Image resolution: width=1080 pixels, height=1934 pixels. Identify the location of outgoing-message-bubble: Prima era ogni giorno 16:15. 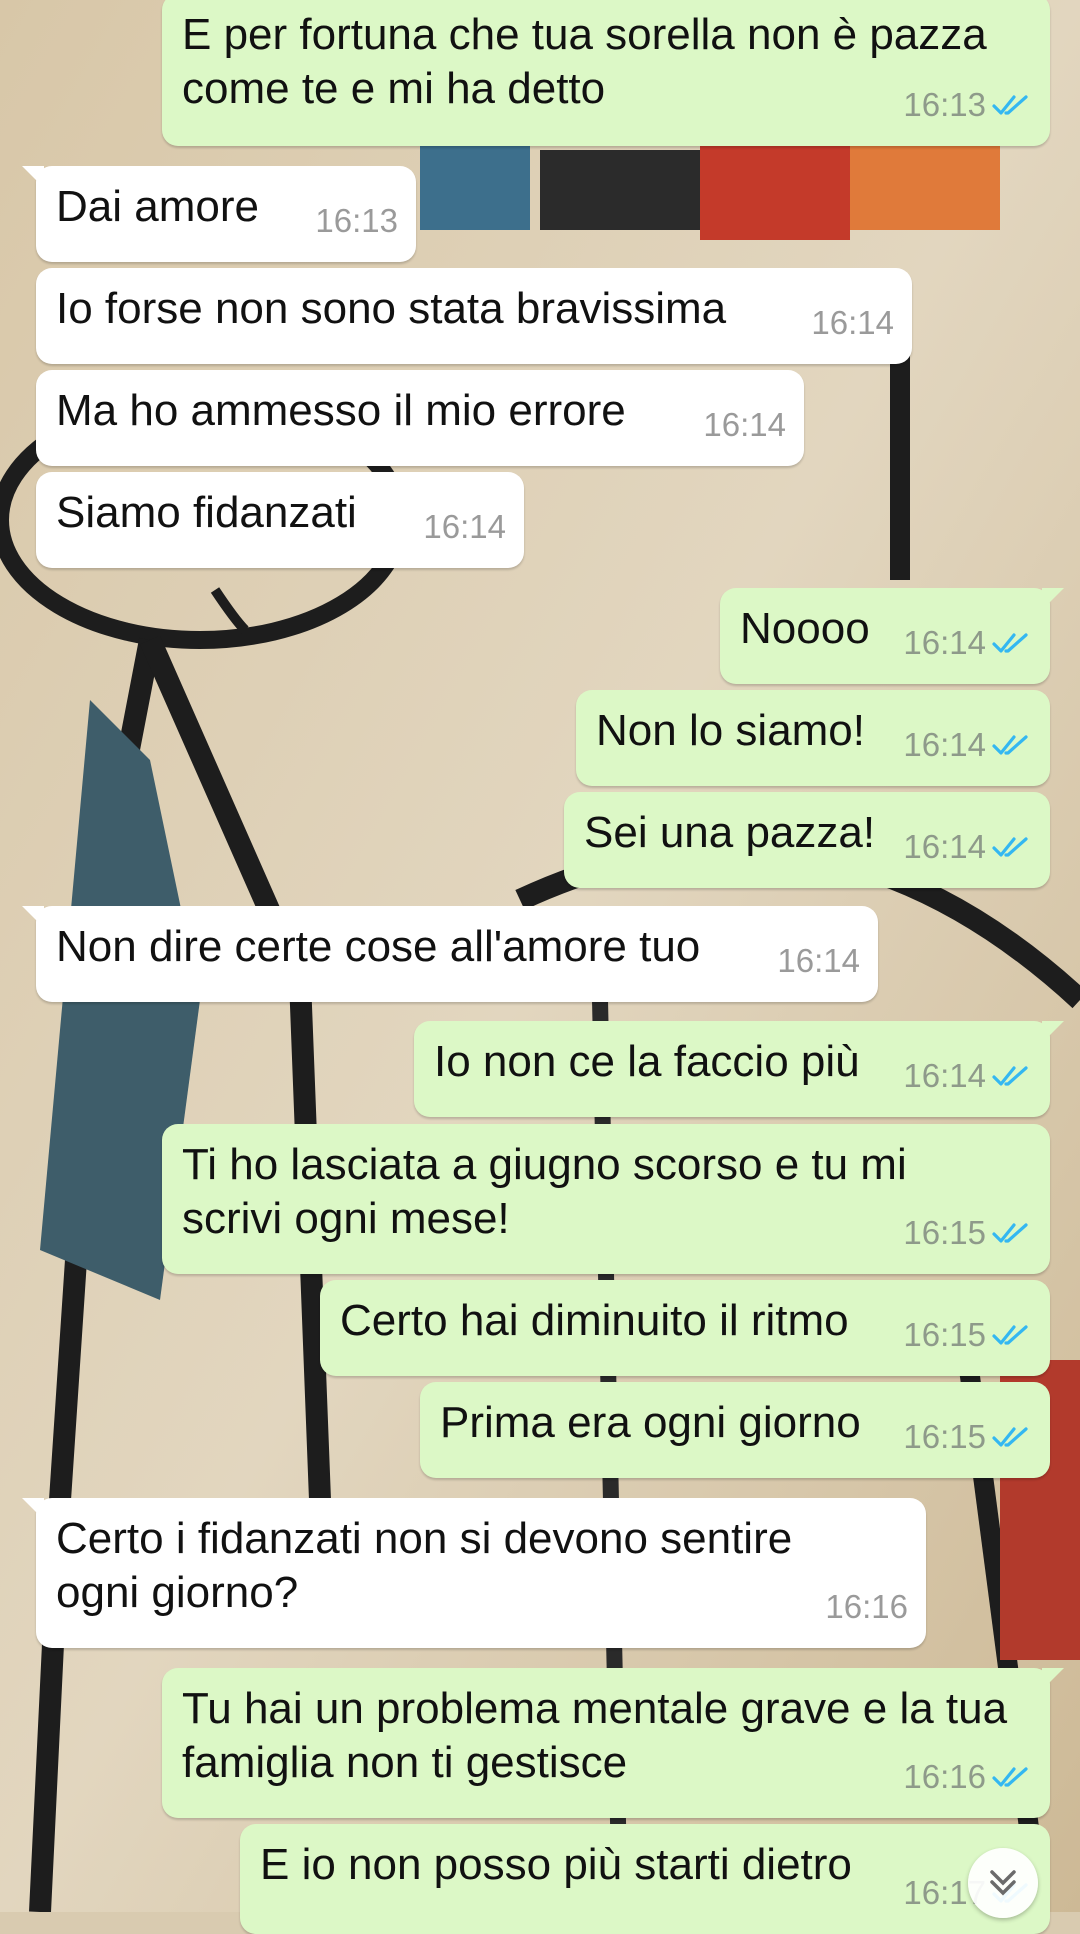
(735, 1430).